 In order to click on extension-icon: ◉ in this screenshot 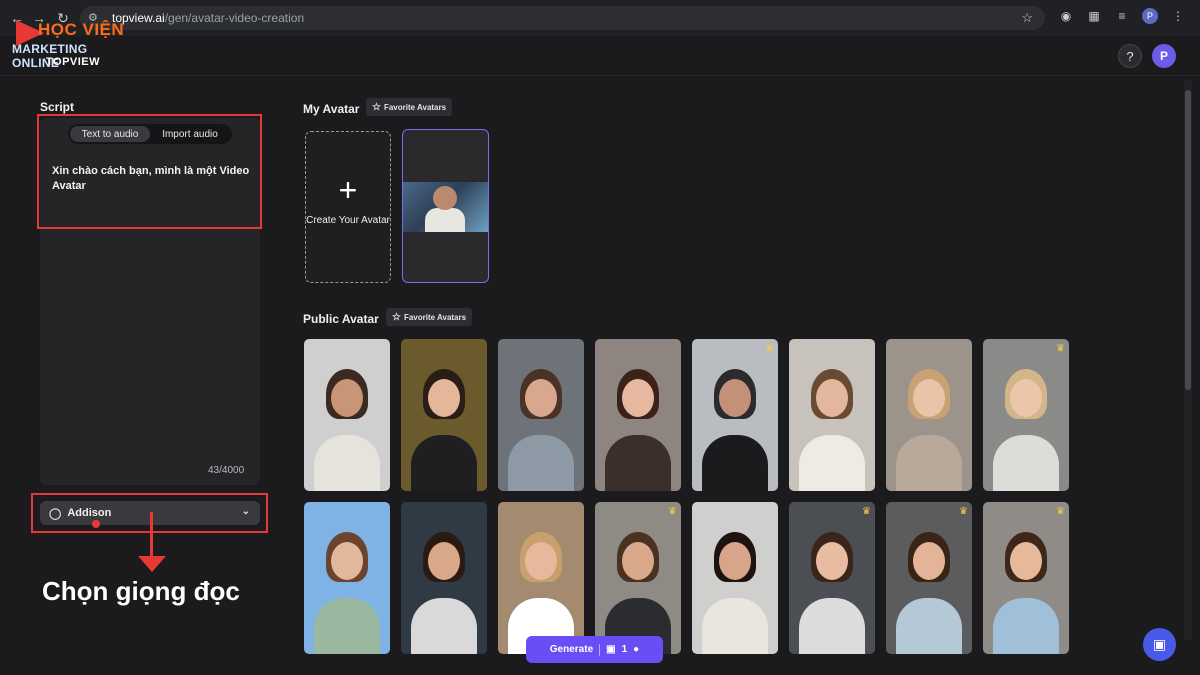, I will do `click(1066, 16)`.